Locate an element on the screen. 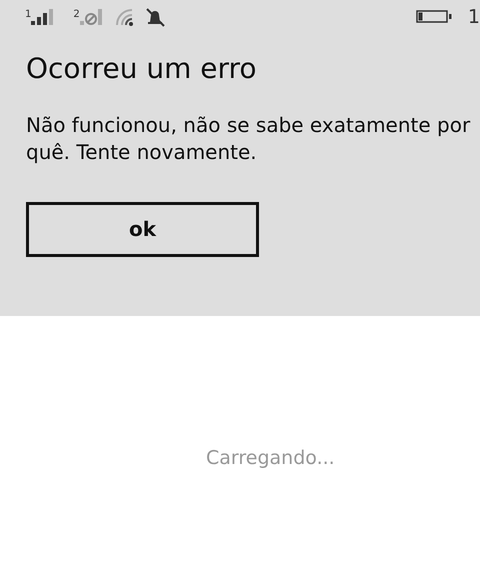 The width and height of the screenshot is (480, 561). muted-bell-icon is located at coordinates (155, 17).